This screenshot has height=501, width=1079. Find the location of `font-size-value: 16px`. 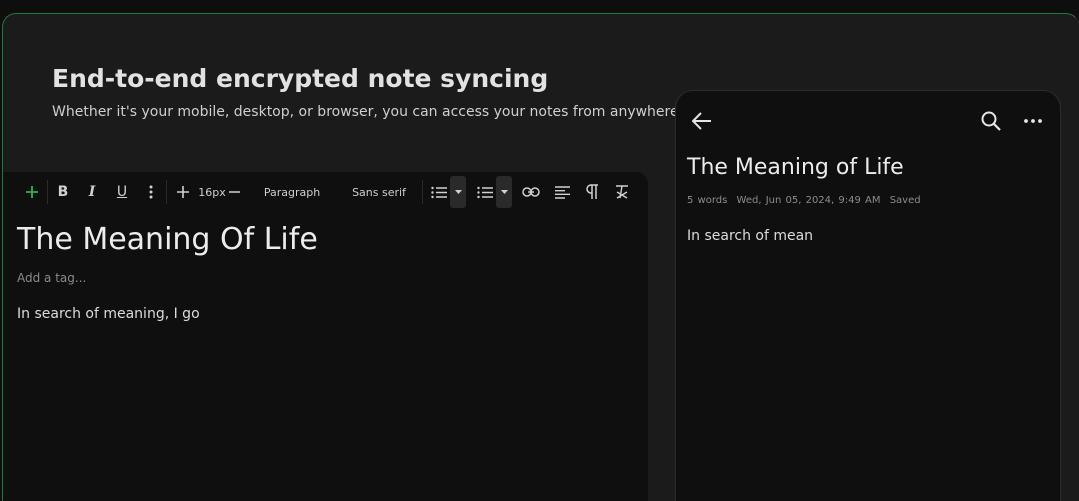

font-size-value: 16px is located at coordinates (212, 192).